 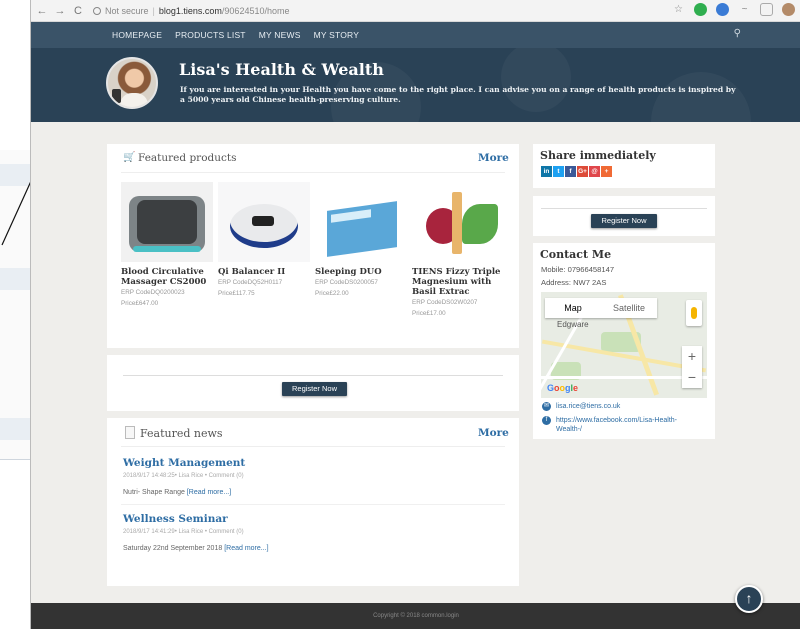 I want to click on reload-button: C, so click(x=78, y=11).